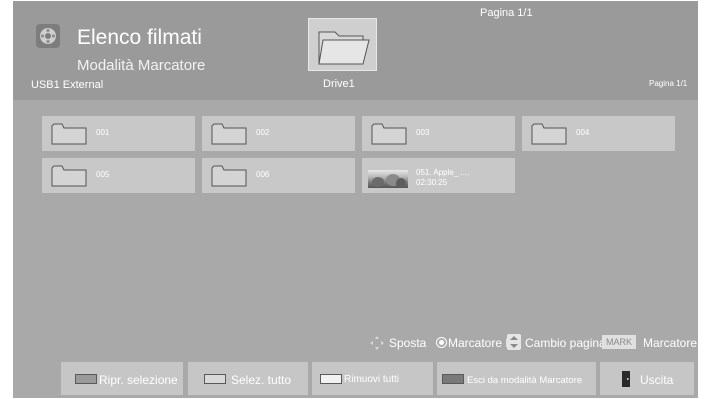 This screenshot has height=399, width=708. Describe the element at coordinates (261, 380) in the screenshot. I see `select-all-label: Selez. tutto` at that location.